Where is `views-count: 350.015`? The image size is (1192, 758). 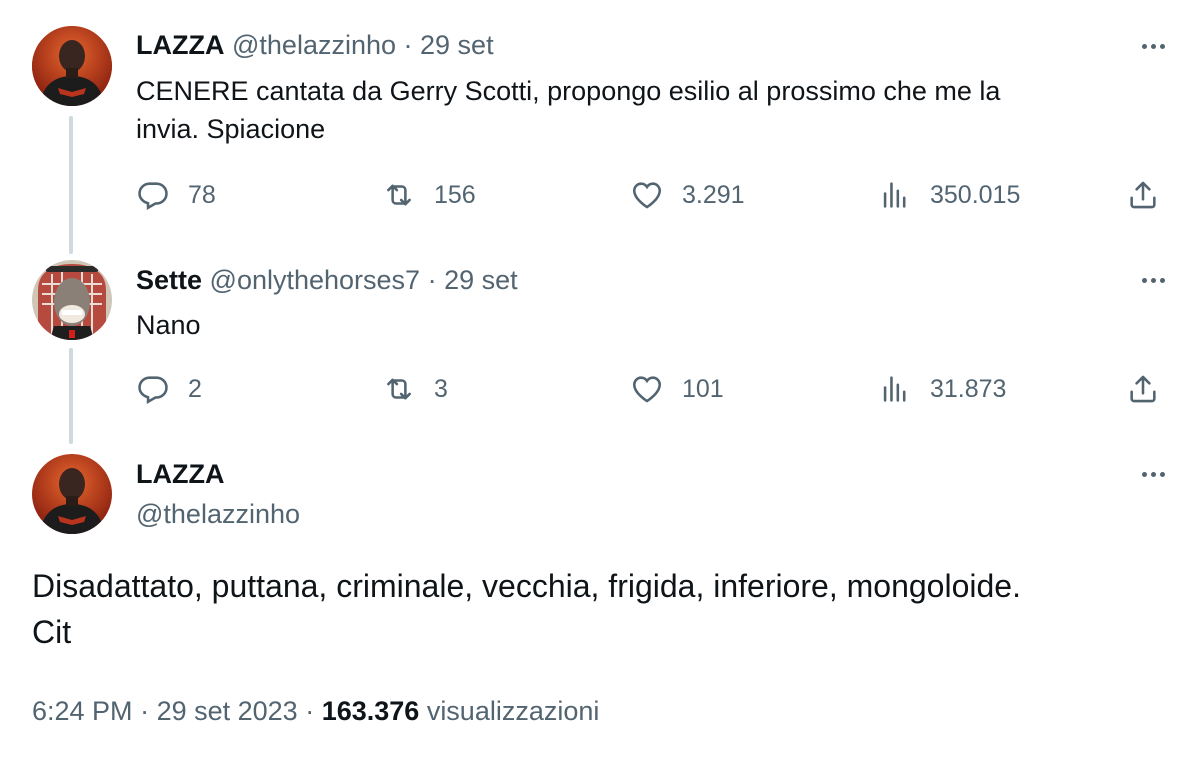 views-count: 350.015 is located at coordinates (975, 194).